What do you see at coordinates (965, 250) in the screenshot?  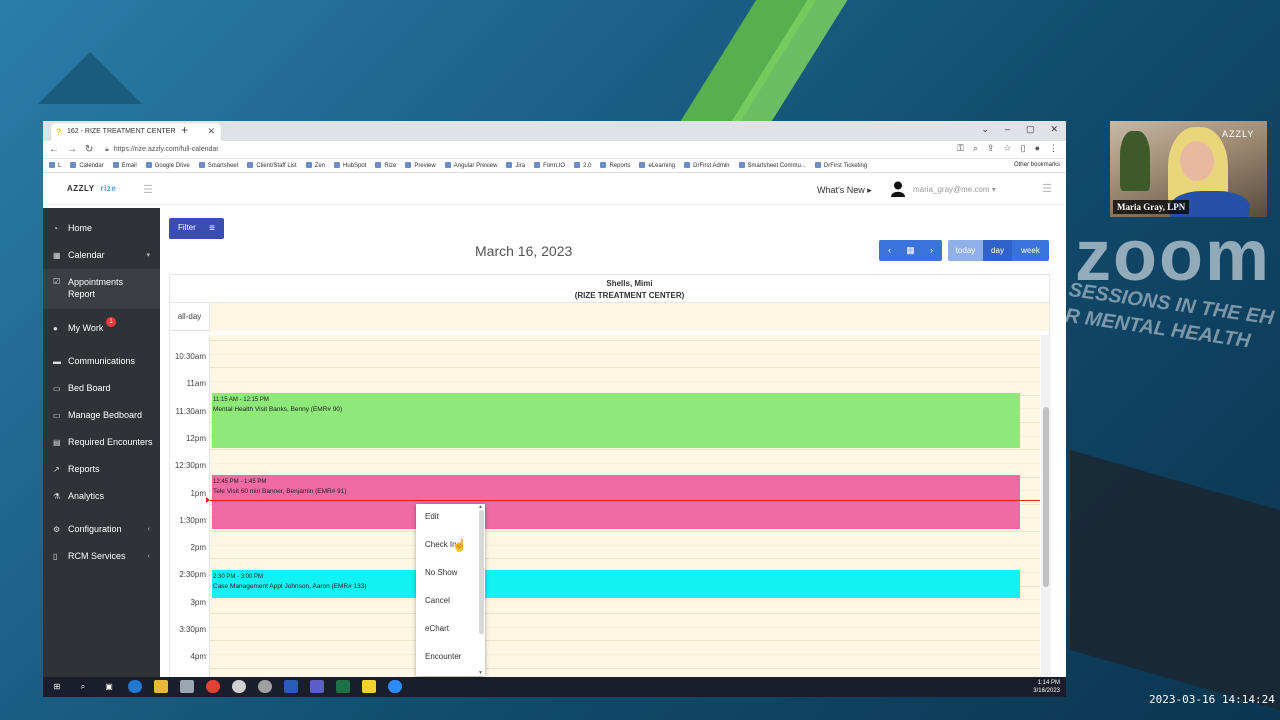 I see `today-button: today` at bounding box center [965, 250].